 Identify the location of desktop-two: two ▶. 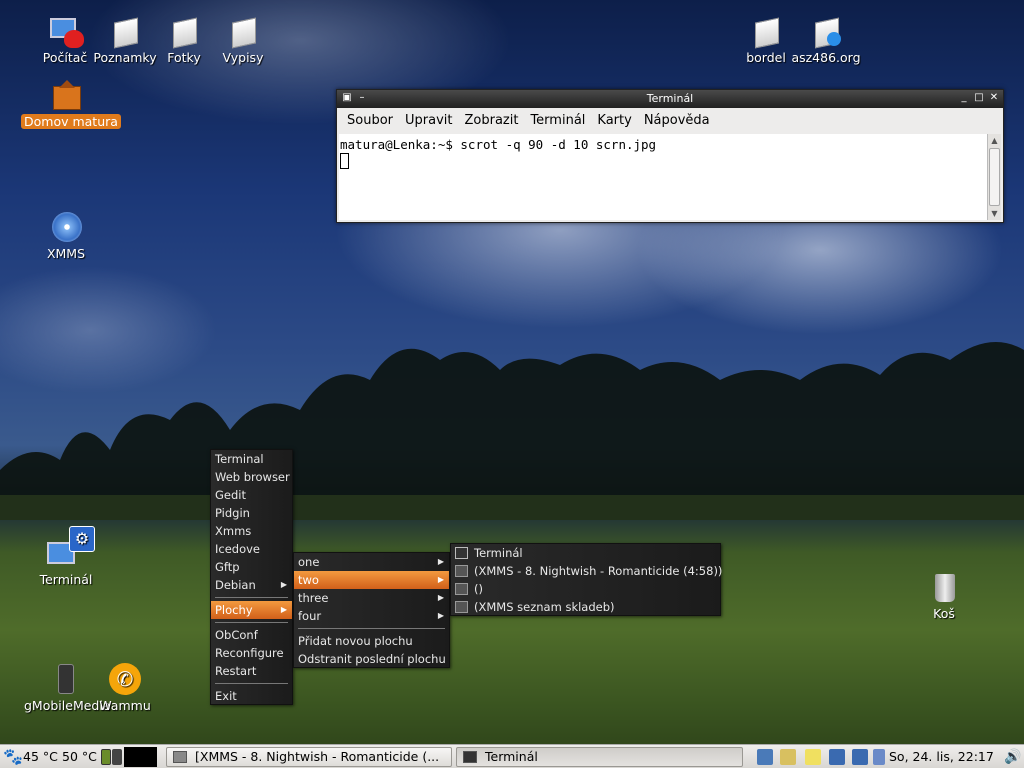
(371, 580).